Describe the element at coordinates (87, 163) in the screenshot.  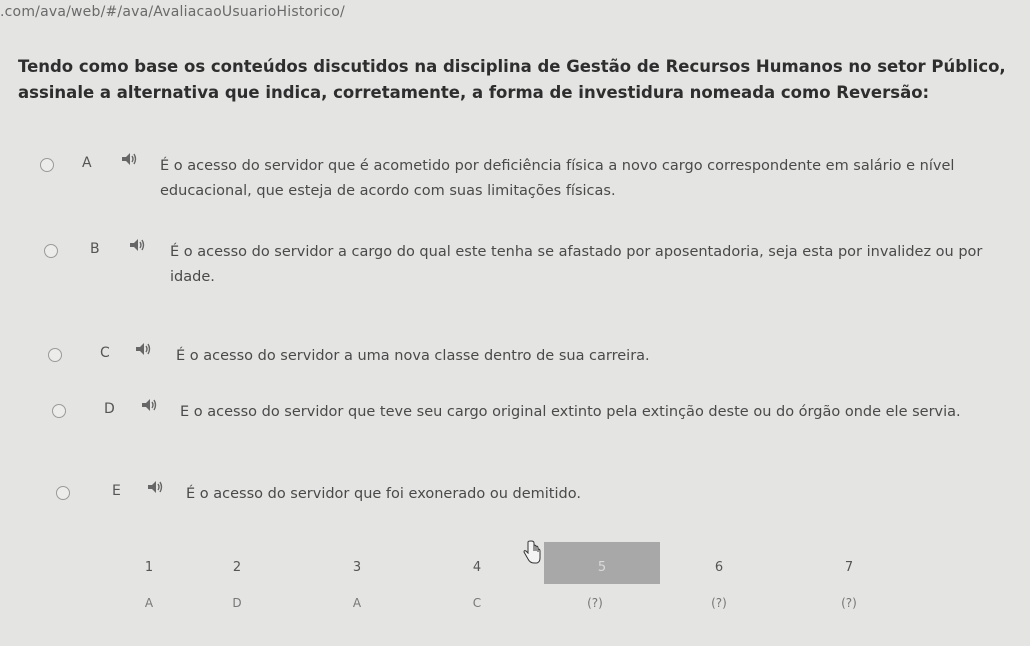
I see `option-letter: A` at that location.